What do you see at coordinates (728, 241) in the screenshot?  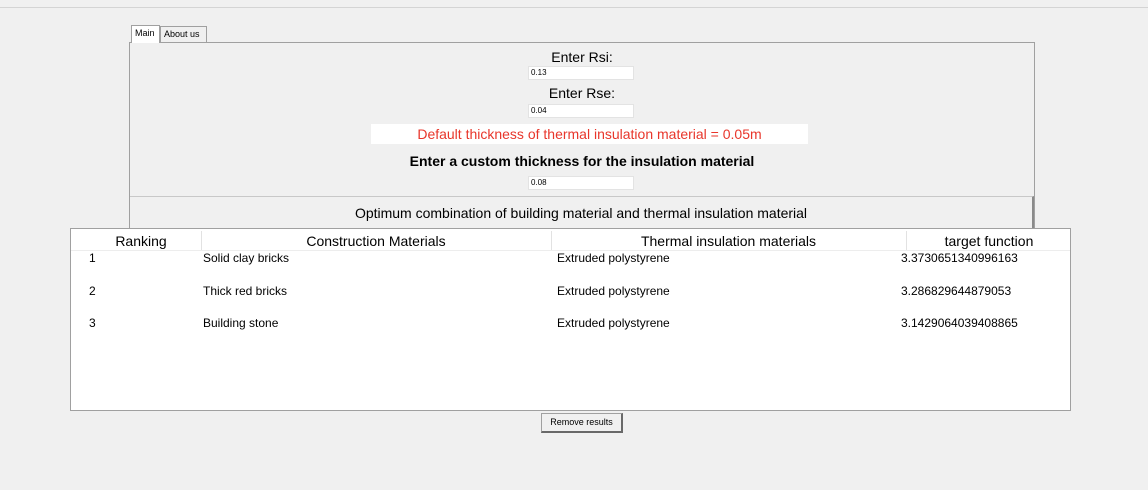 I see `column-header-insulation: Thermal insulation materials` at bounding box center [728, 241].